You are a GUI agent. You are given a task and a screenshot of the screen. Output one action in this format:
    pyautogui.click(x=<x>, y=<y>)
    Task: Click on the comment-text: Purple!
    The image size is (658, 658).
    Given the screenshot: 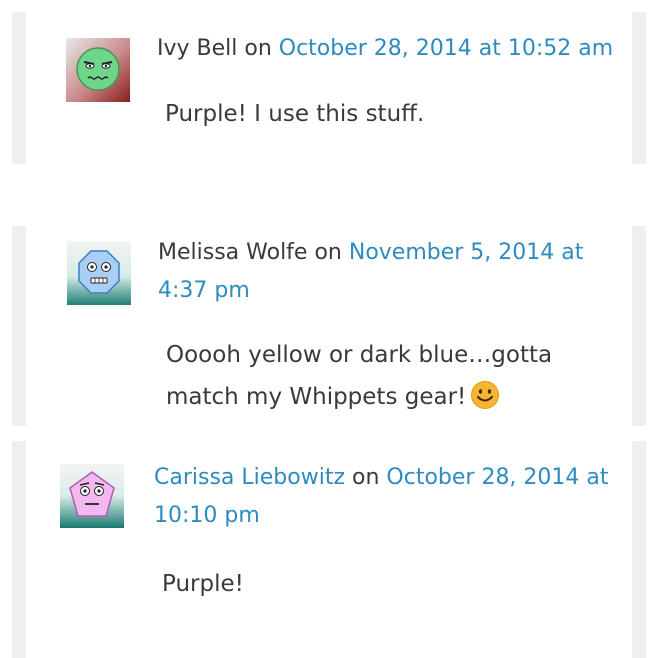 What is the action you would take?
    pyautogui.click(x=203, y=584)
    